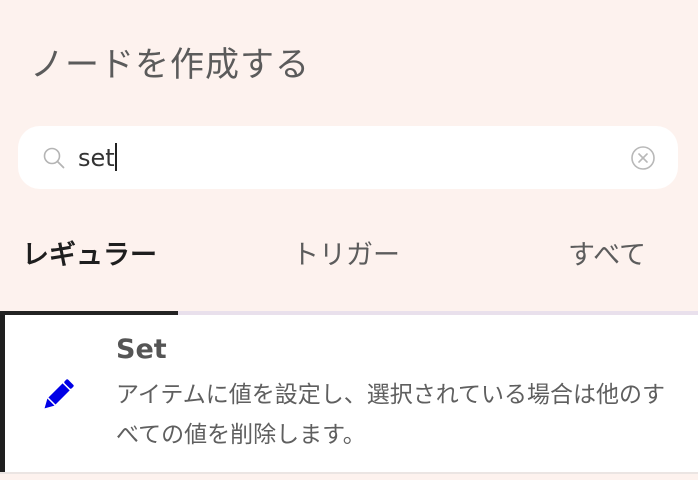  I want to click on node-title: Set, so click(141, 349).